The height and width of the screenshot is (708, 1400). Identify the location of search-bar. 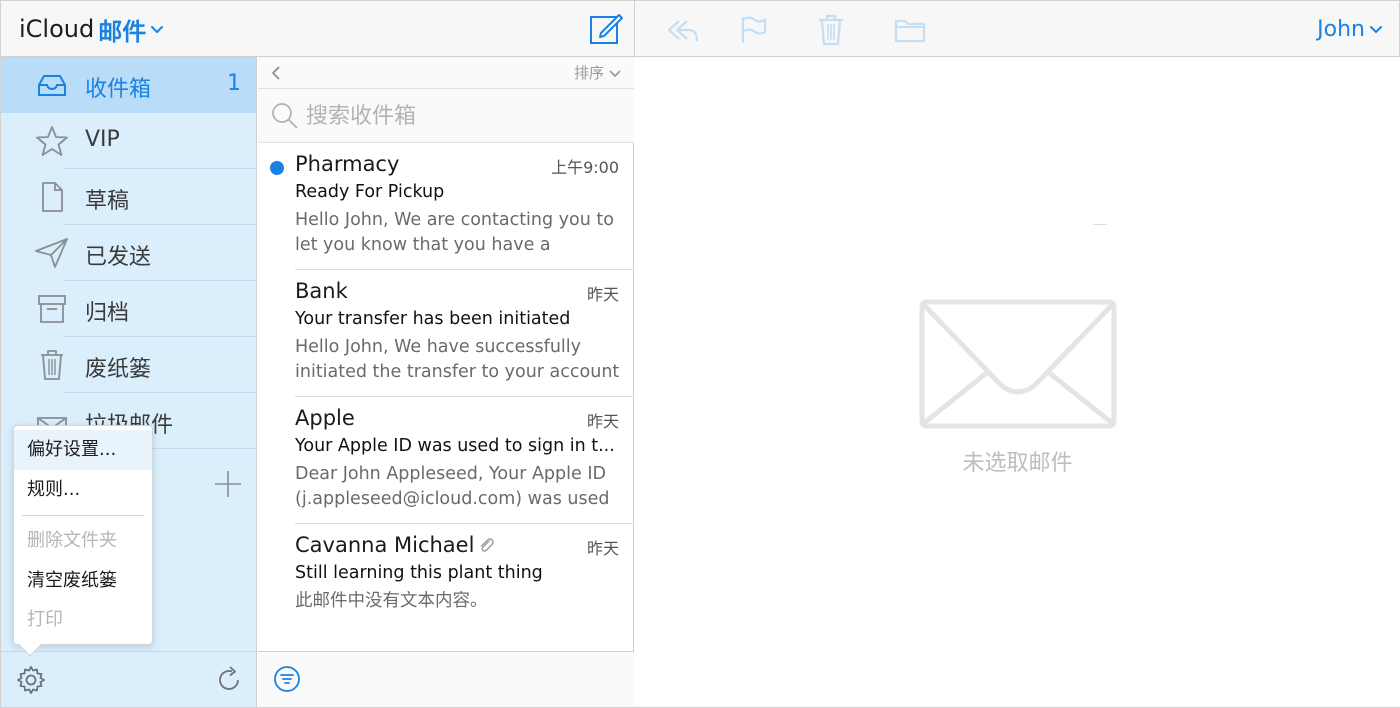
(446, 116).